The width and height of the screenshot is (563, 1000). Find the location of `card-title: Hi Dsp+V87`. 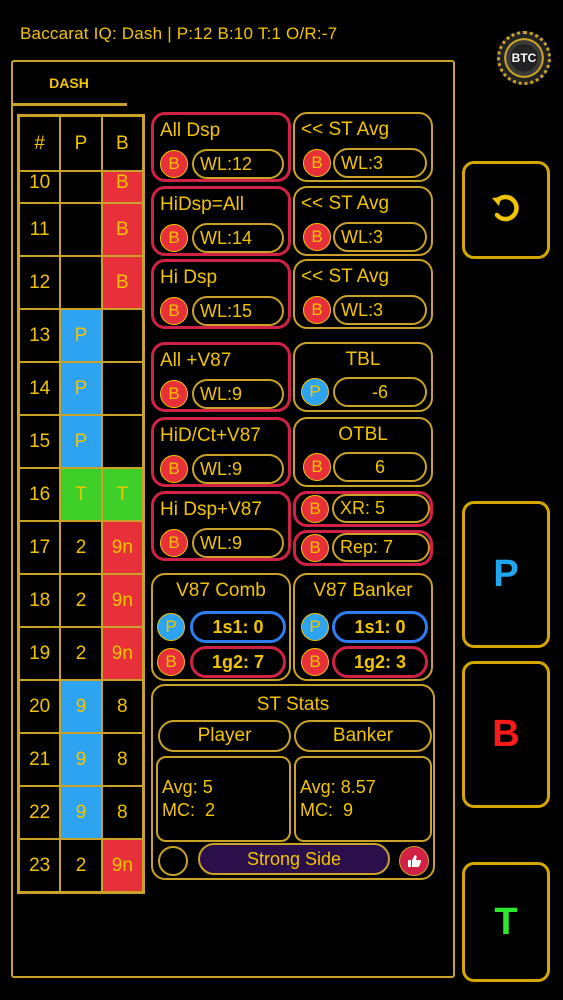

card-title: Hi Dsp+V87 is located at coordinates (211, 509).